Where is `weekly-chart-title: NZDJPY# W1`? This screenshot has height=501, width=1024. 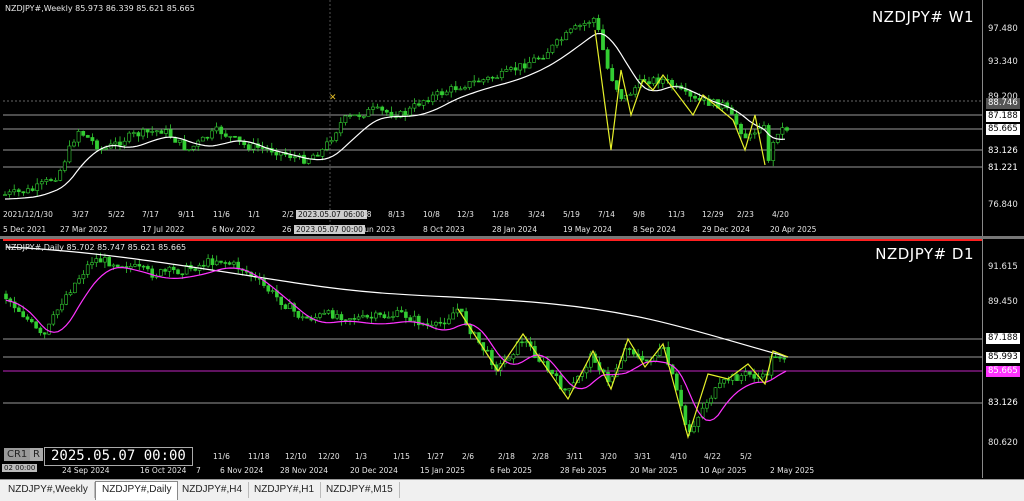
weekly-chart-title: NZDJPY# W1 is located at coordinates (922, 17).